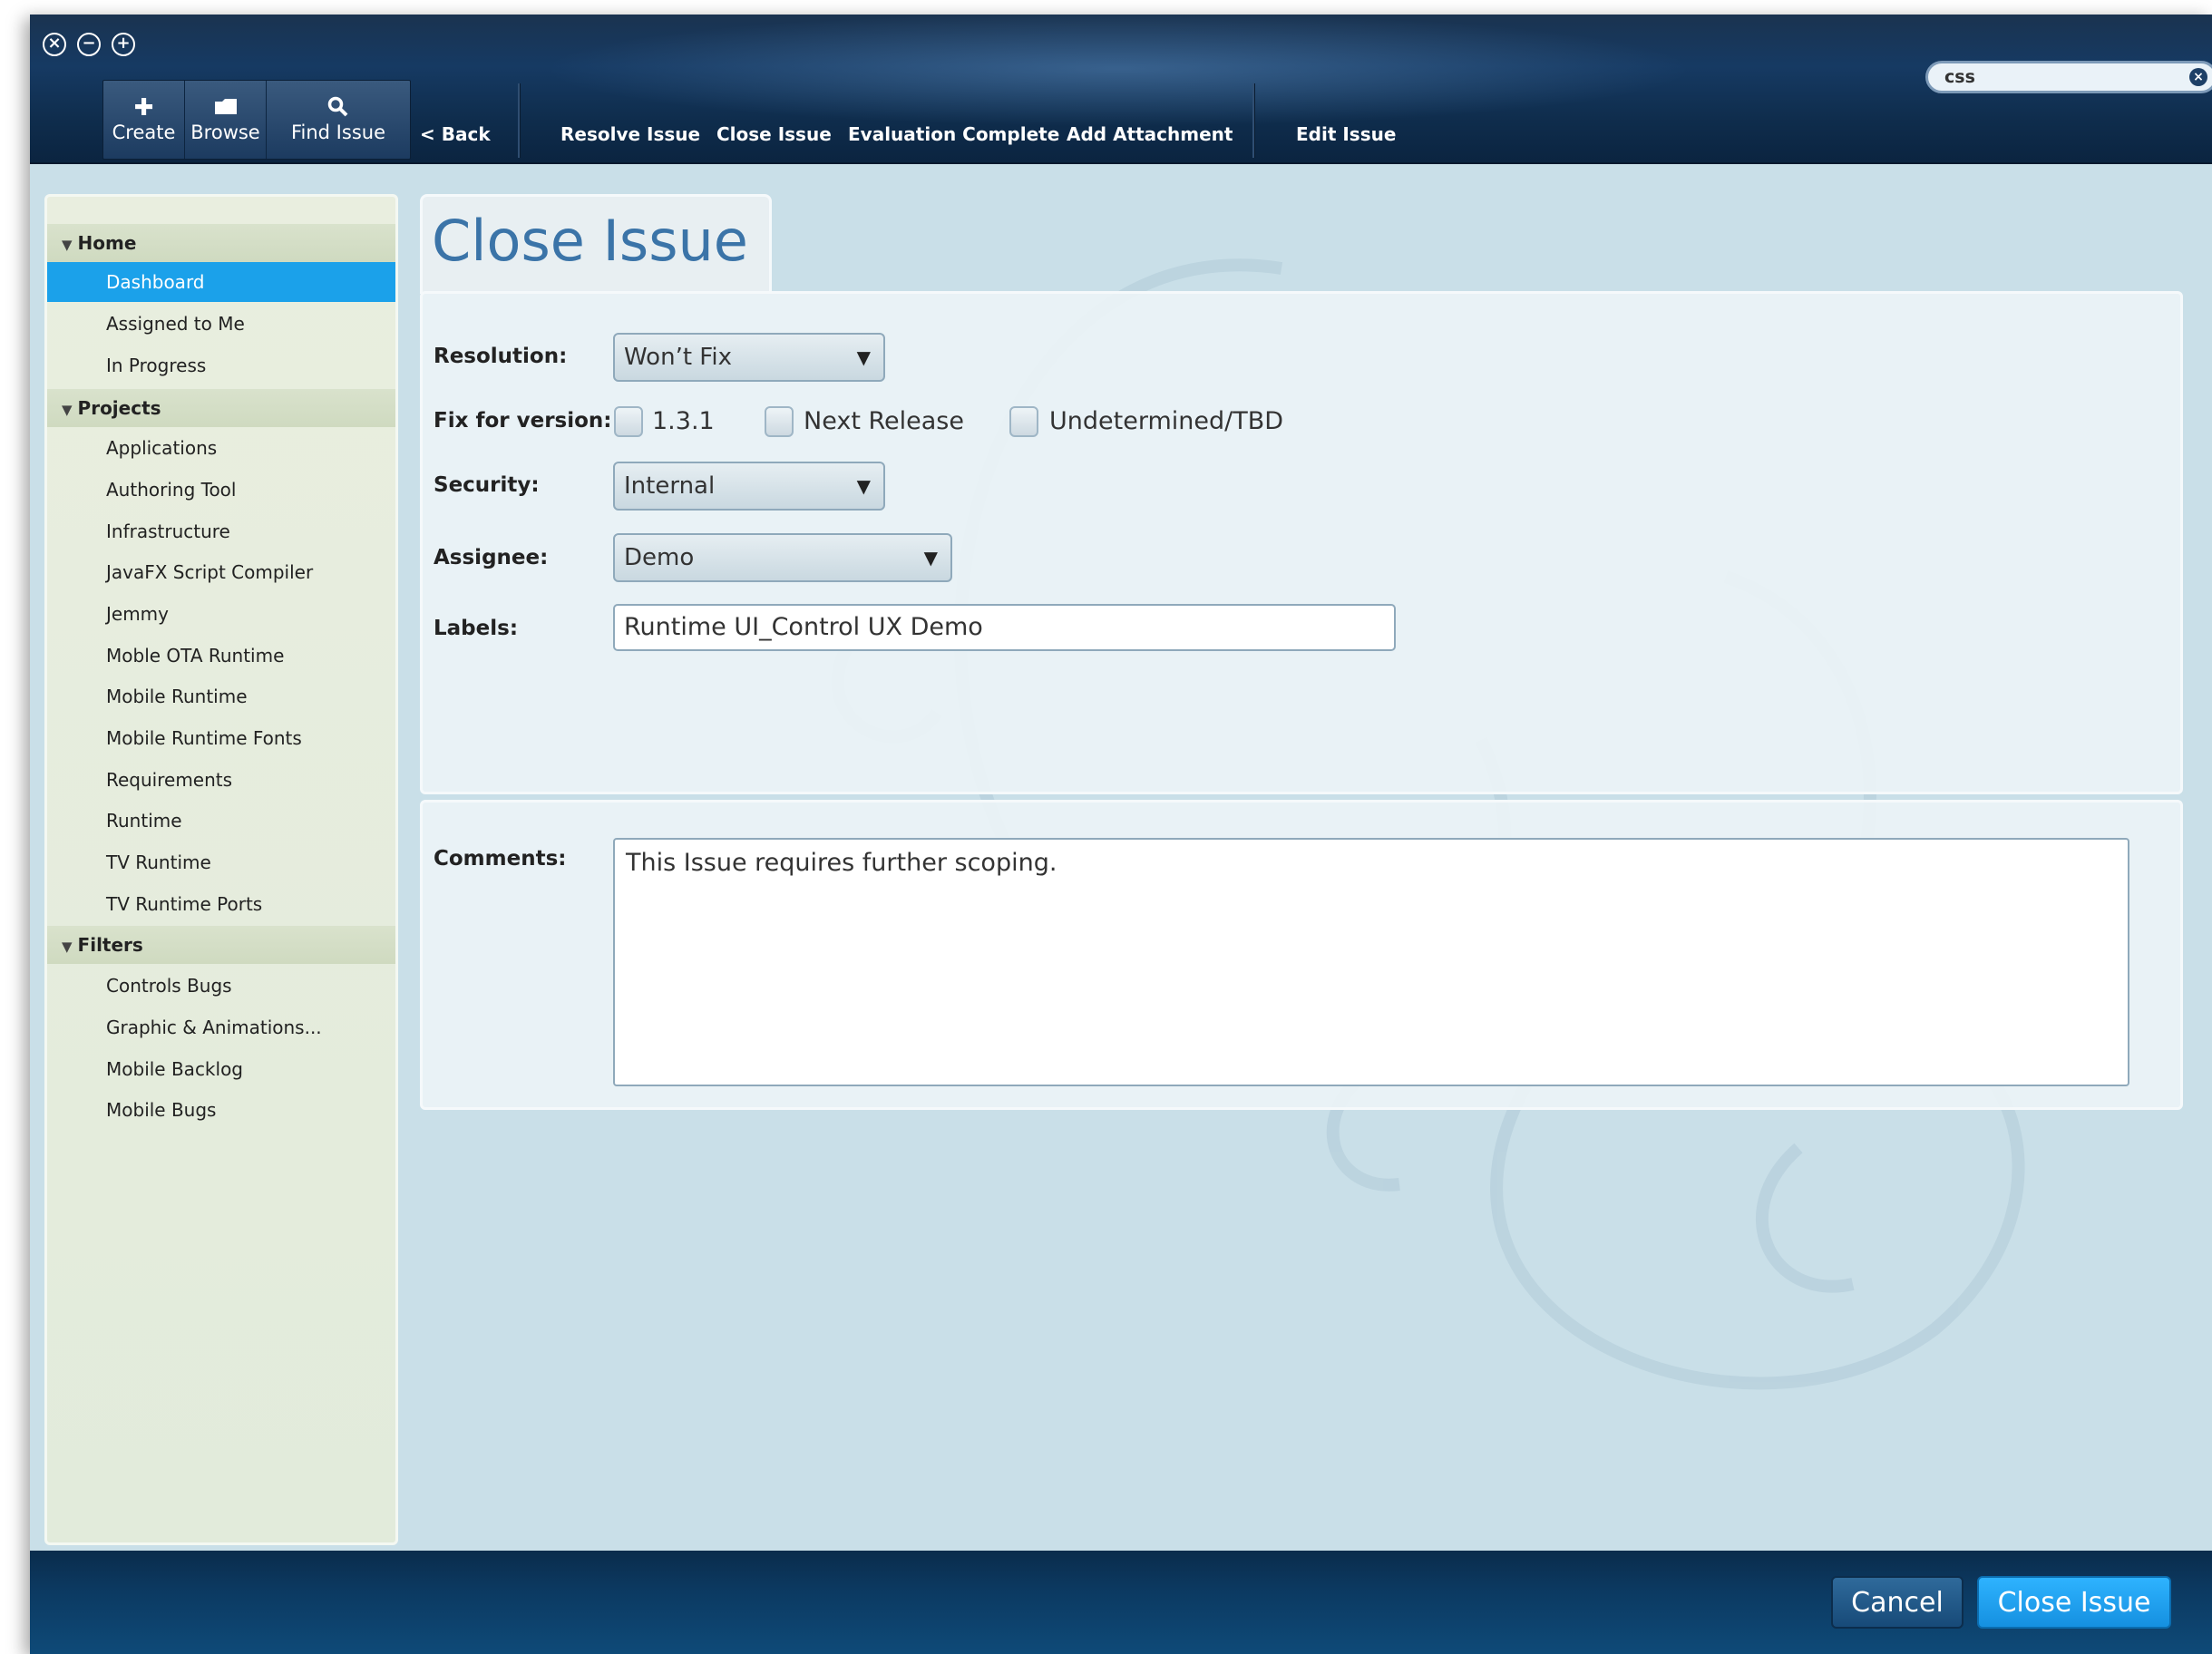 The width and height of the screenshot is (2212, 1654). What do you see at coordinates (221, 408) in the screenshot?
I see `sidebar-section-projects: ▼ Projects` at bounding box center [221, 408].